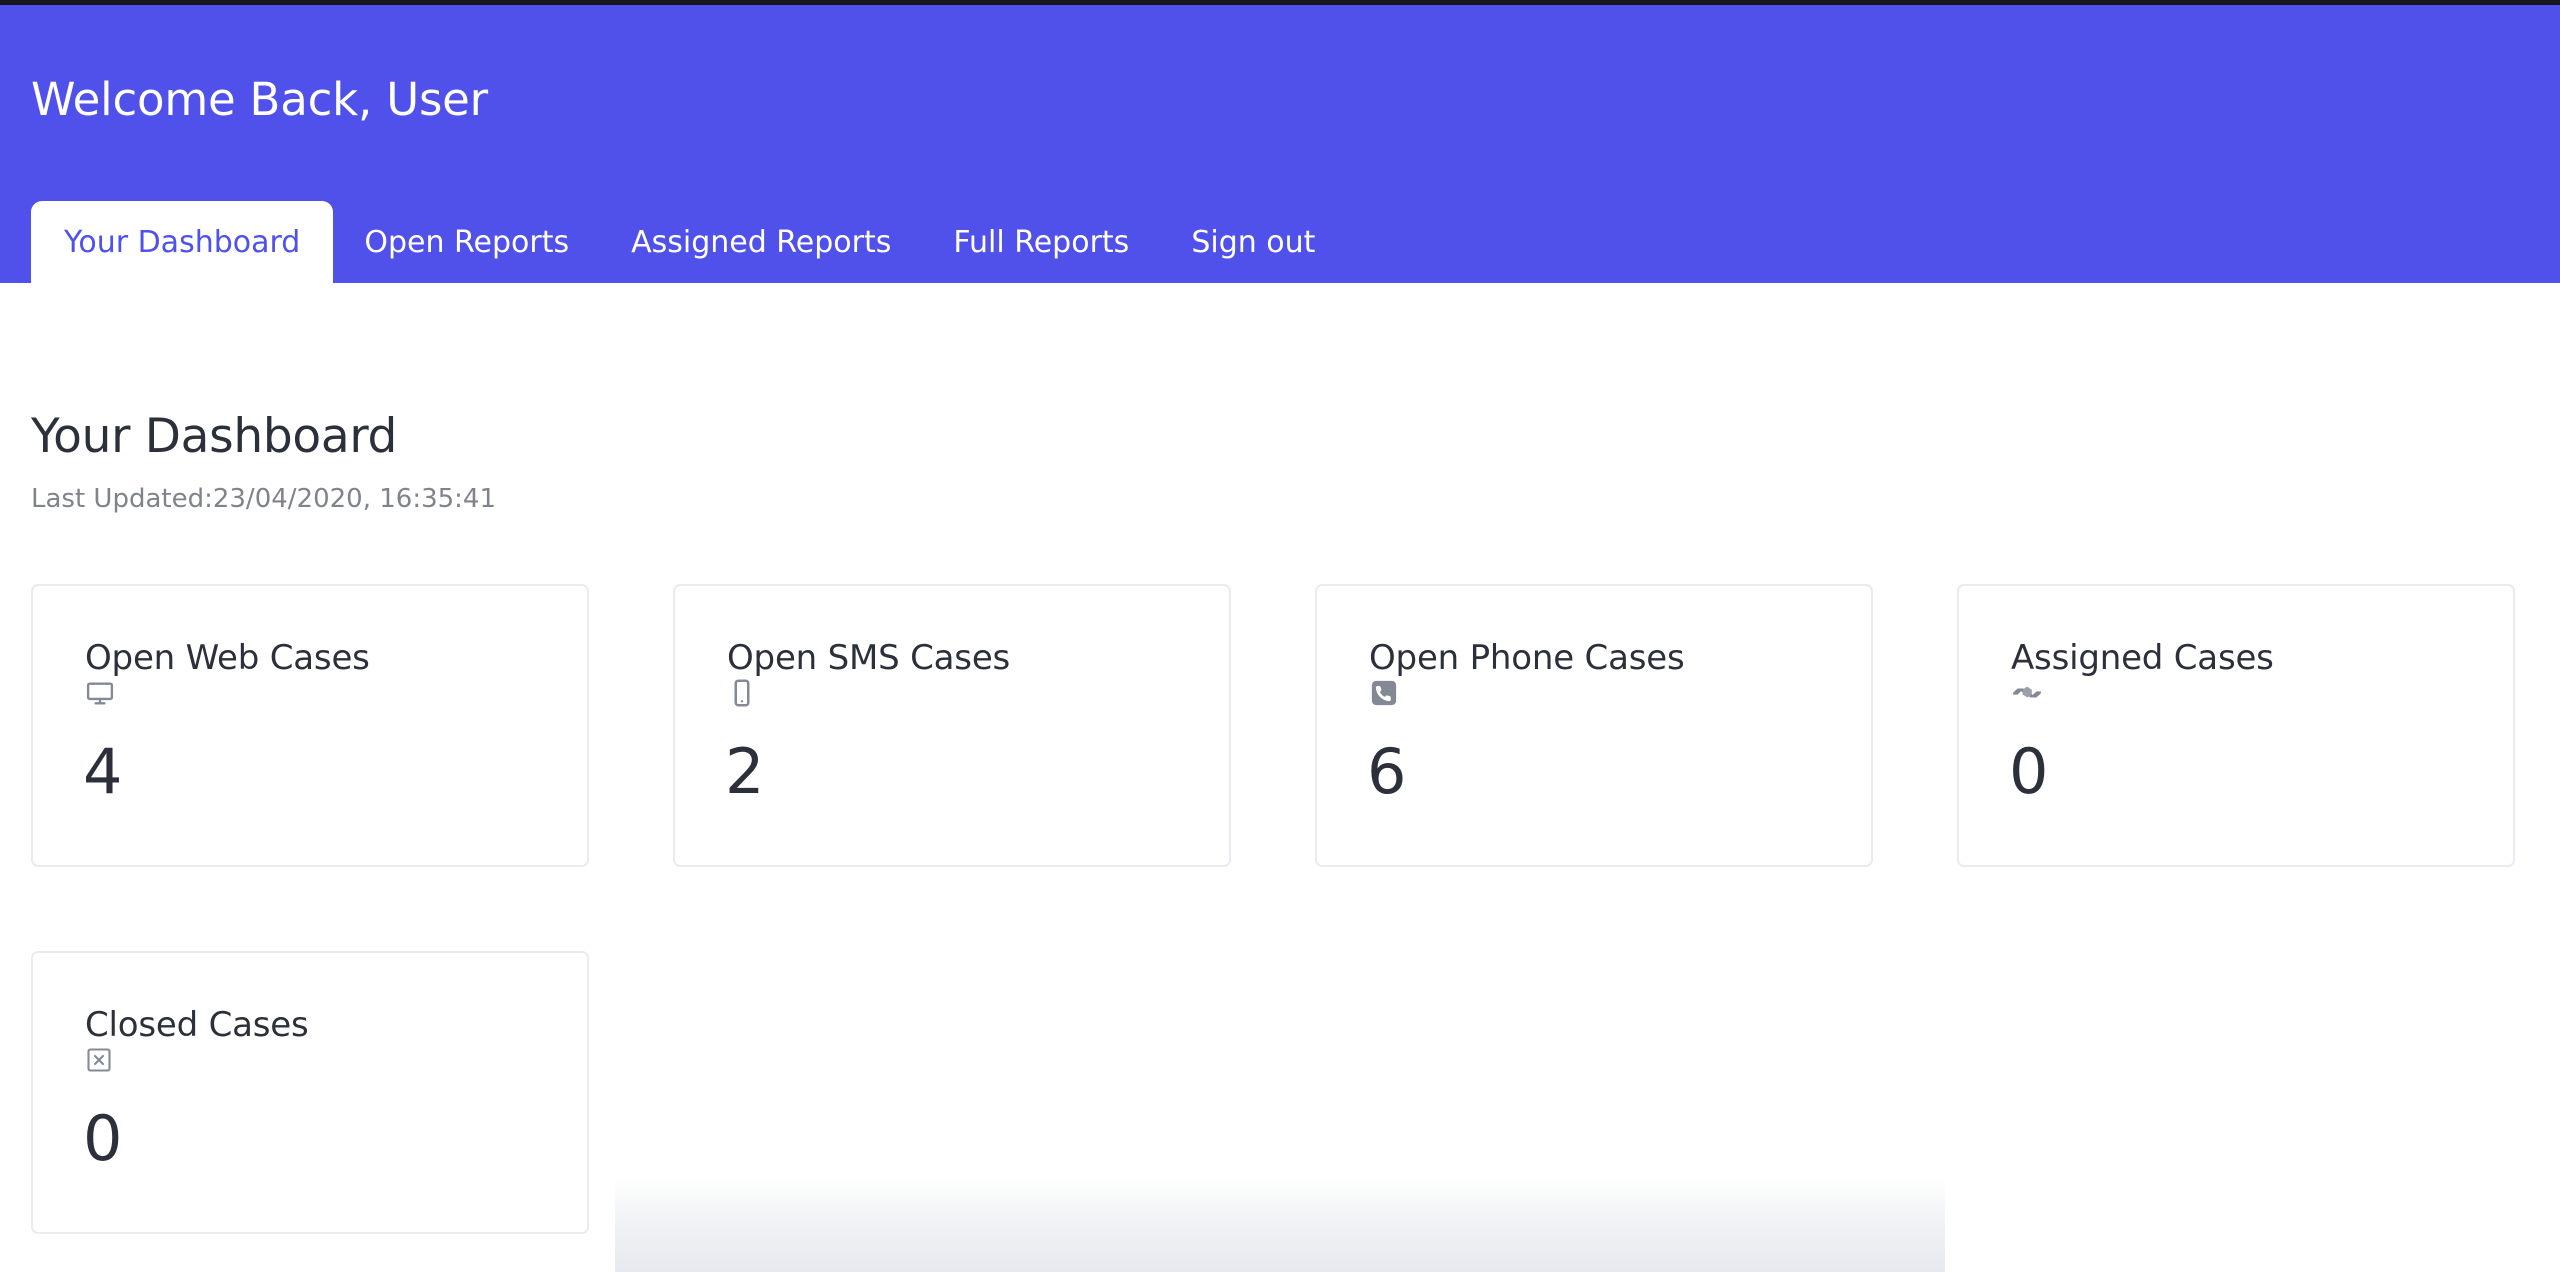 The height and width of the screenshot is (1272, 2560). I want to click on nav-tab-label: Open Reports, so click(467, 242).